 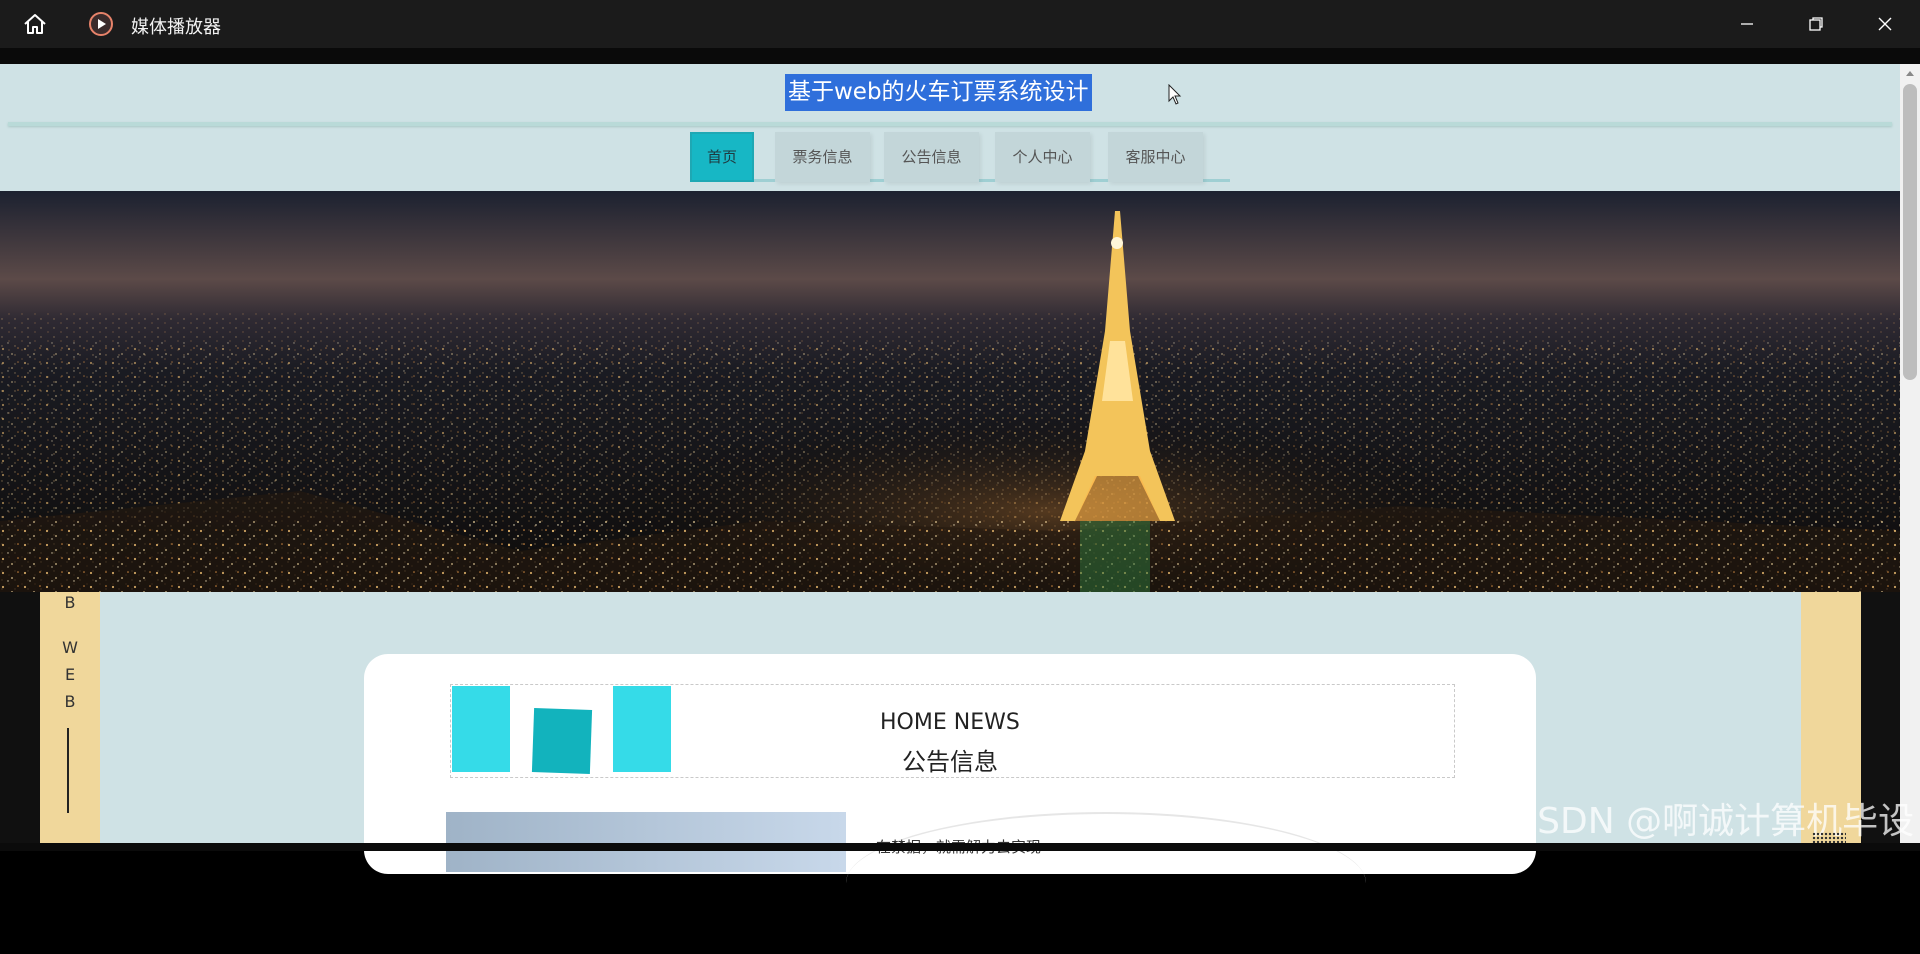 What do you see at coordinates (722, 157) in the screenshot?
I see `nav-item-home: 首页` at bounding box center [722, 157].